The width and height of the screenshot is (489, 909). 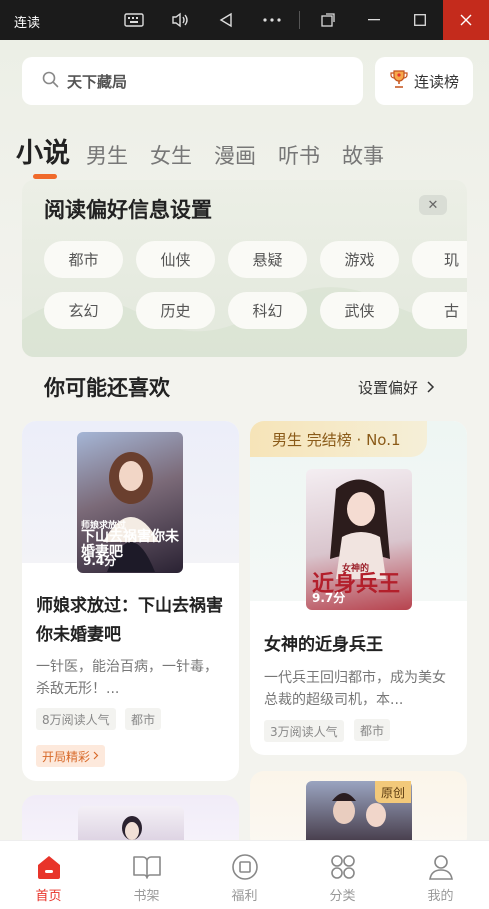 I want to click on highlight-label: 开局精彩, so click(x=66, y=756).